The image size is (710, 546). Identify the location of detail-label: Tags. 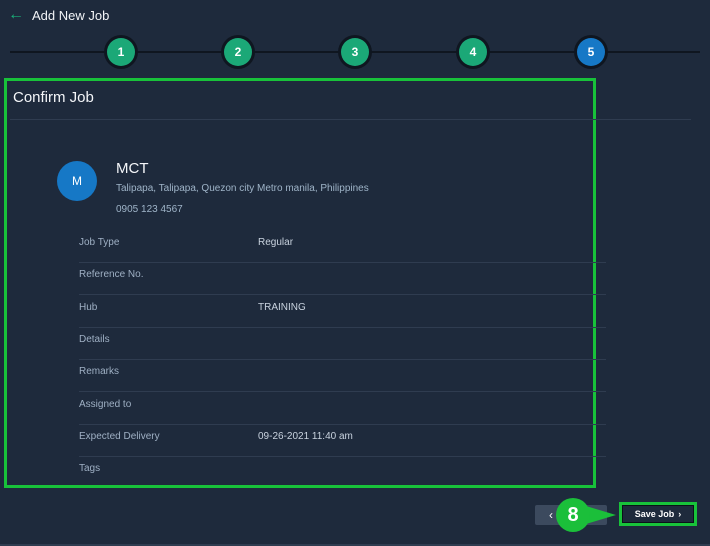
(90, 468).